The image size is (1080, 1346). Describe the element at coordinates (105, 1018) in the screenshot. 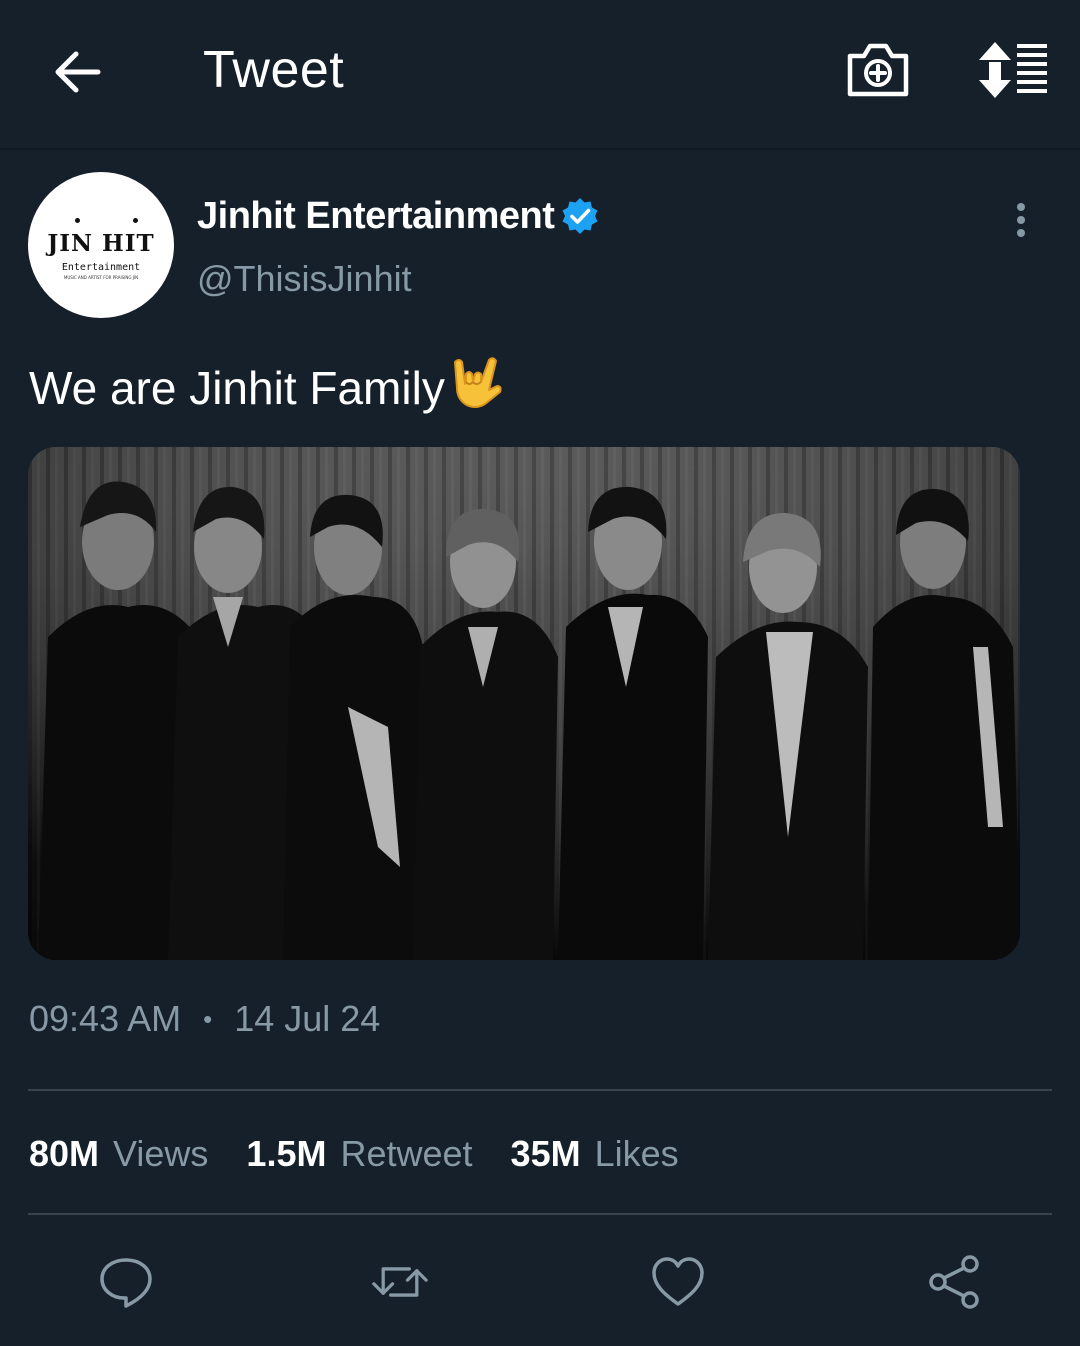

I see `tweet-time: 09:43 AM` at that location.